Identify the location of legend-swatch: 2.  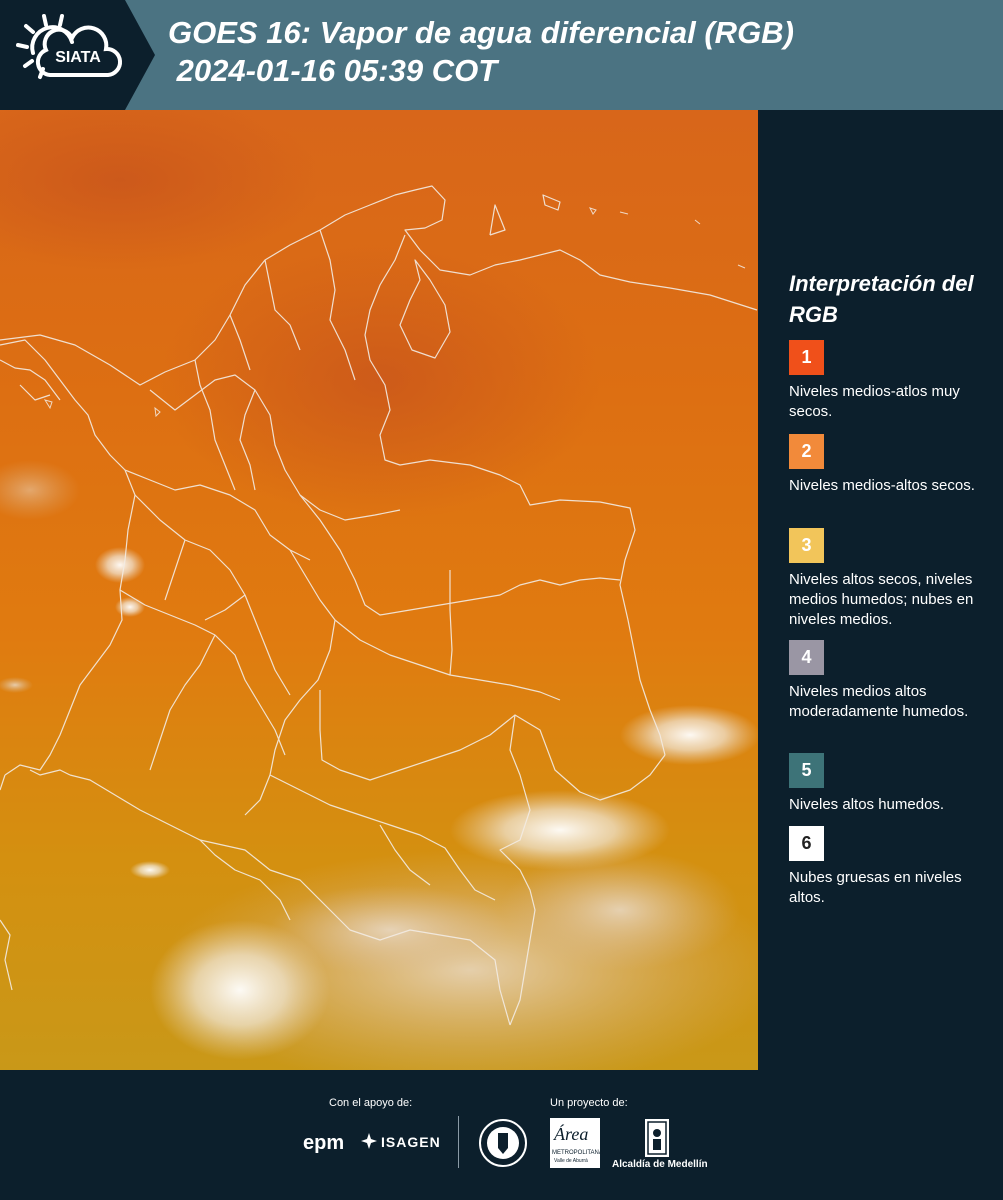
(806, 451).